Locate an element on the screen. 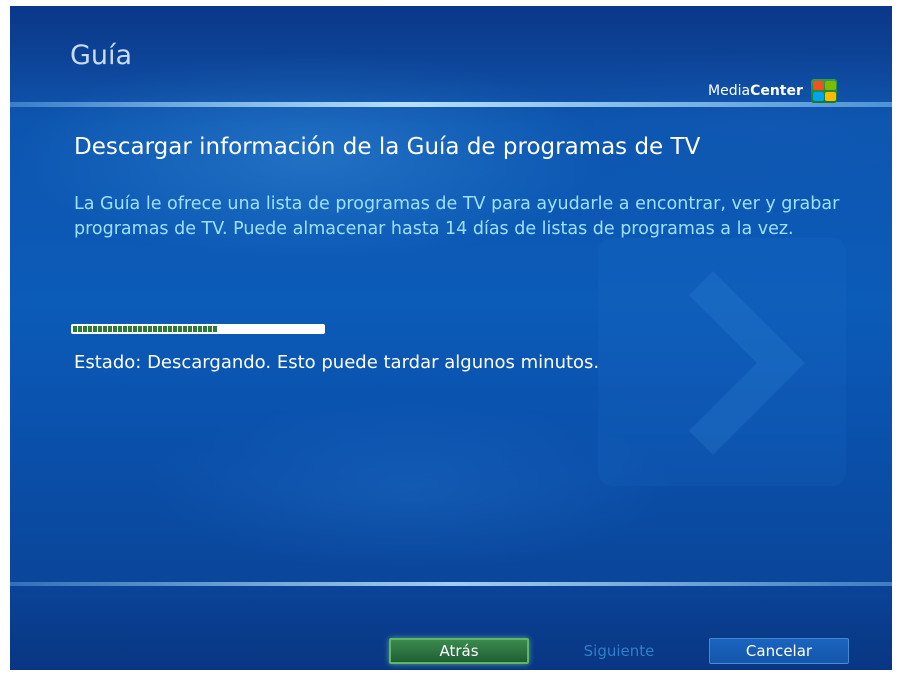 Image resolution: width=906 pixels, height=683 pixels. brand-text-bold: Center is located at coordinates (776, 91).